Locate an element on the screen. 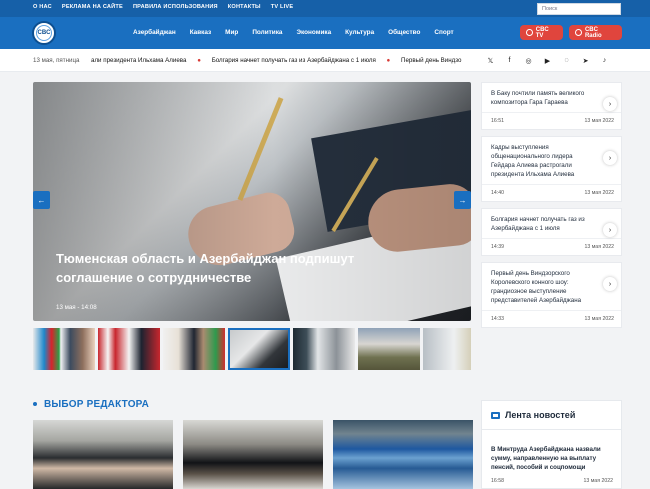  hero-next-button: → is located at coordinates (462, 200).